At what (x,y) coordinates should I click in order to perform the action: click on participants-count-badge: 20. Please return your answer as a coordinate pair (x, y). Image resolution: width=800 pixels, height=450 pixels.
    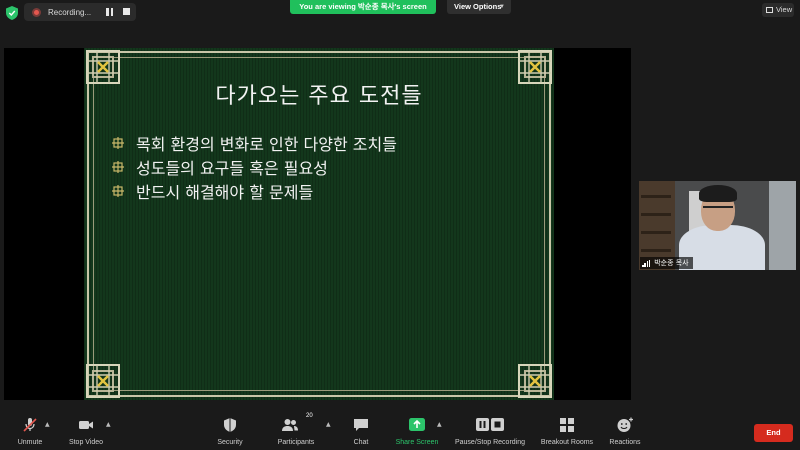
    Looking at the image, I should click on (309, 416).